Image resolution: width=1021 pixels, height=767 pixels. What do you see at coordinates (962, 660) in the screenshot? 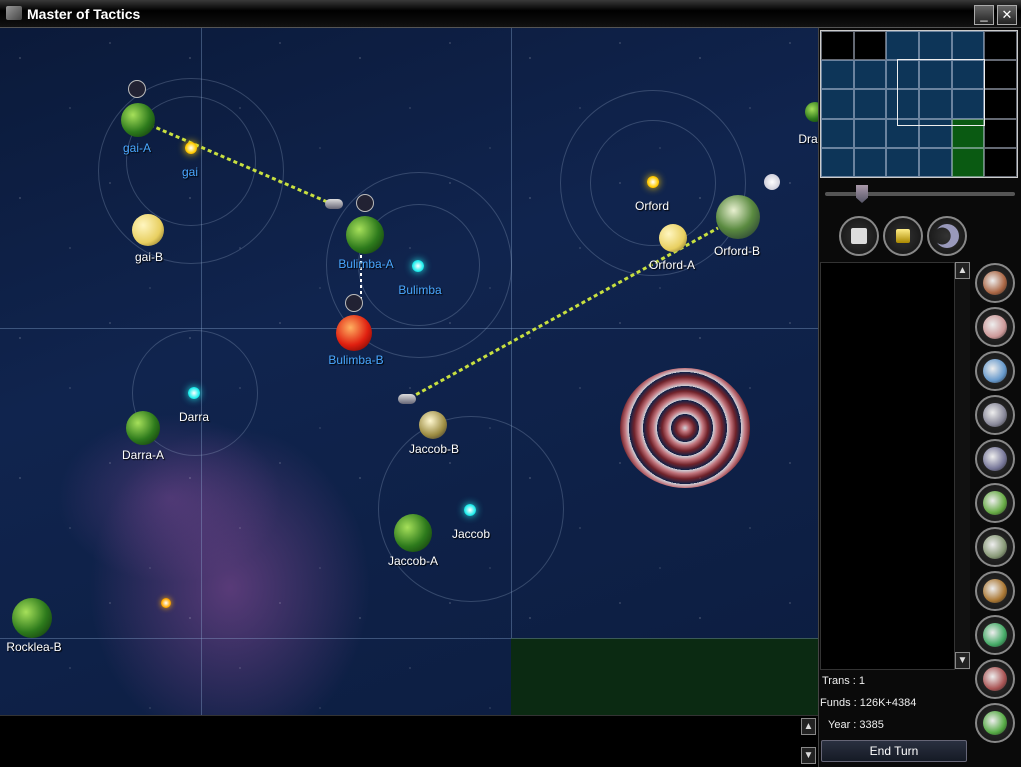
I see `list-scroll-down: ▼` at bounding box center [962, 660].